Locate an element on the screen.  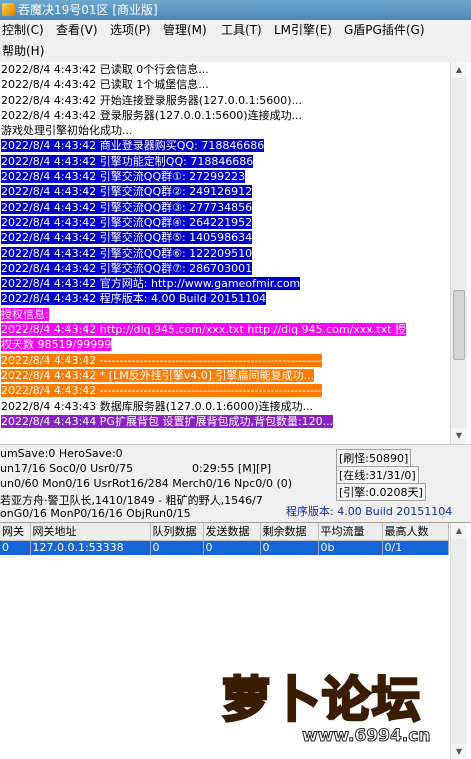
online-counter: [在线:31/31/0] is located at coordinates (377, 475).